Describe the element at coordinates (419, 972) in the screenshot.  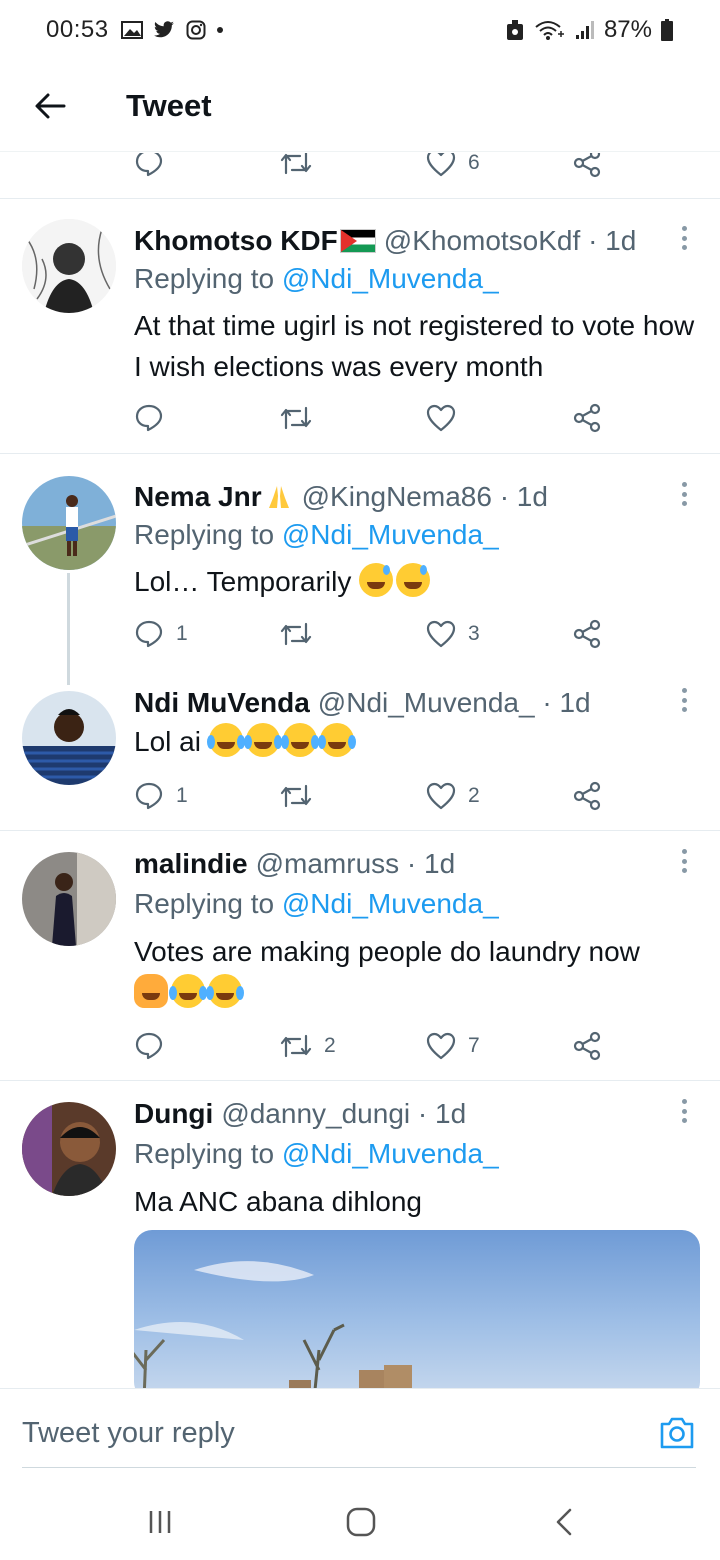
I see `tweet-text-row: Votes are making people do laundry now` at that location.